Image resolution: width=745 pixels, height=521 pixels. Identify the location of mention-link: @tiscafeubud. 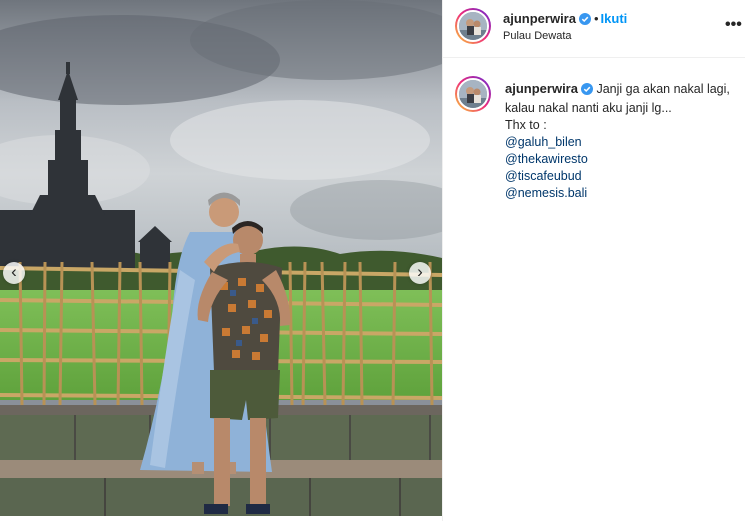
(623, 176).